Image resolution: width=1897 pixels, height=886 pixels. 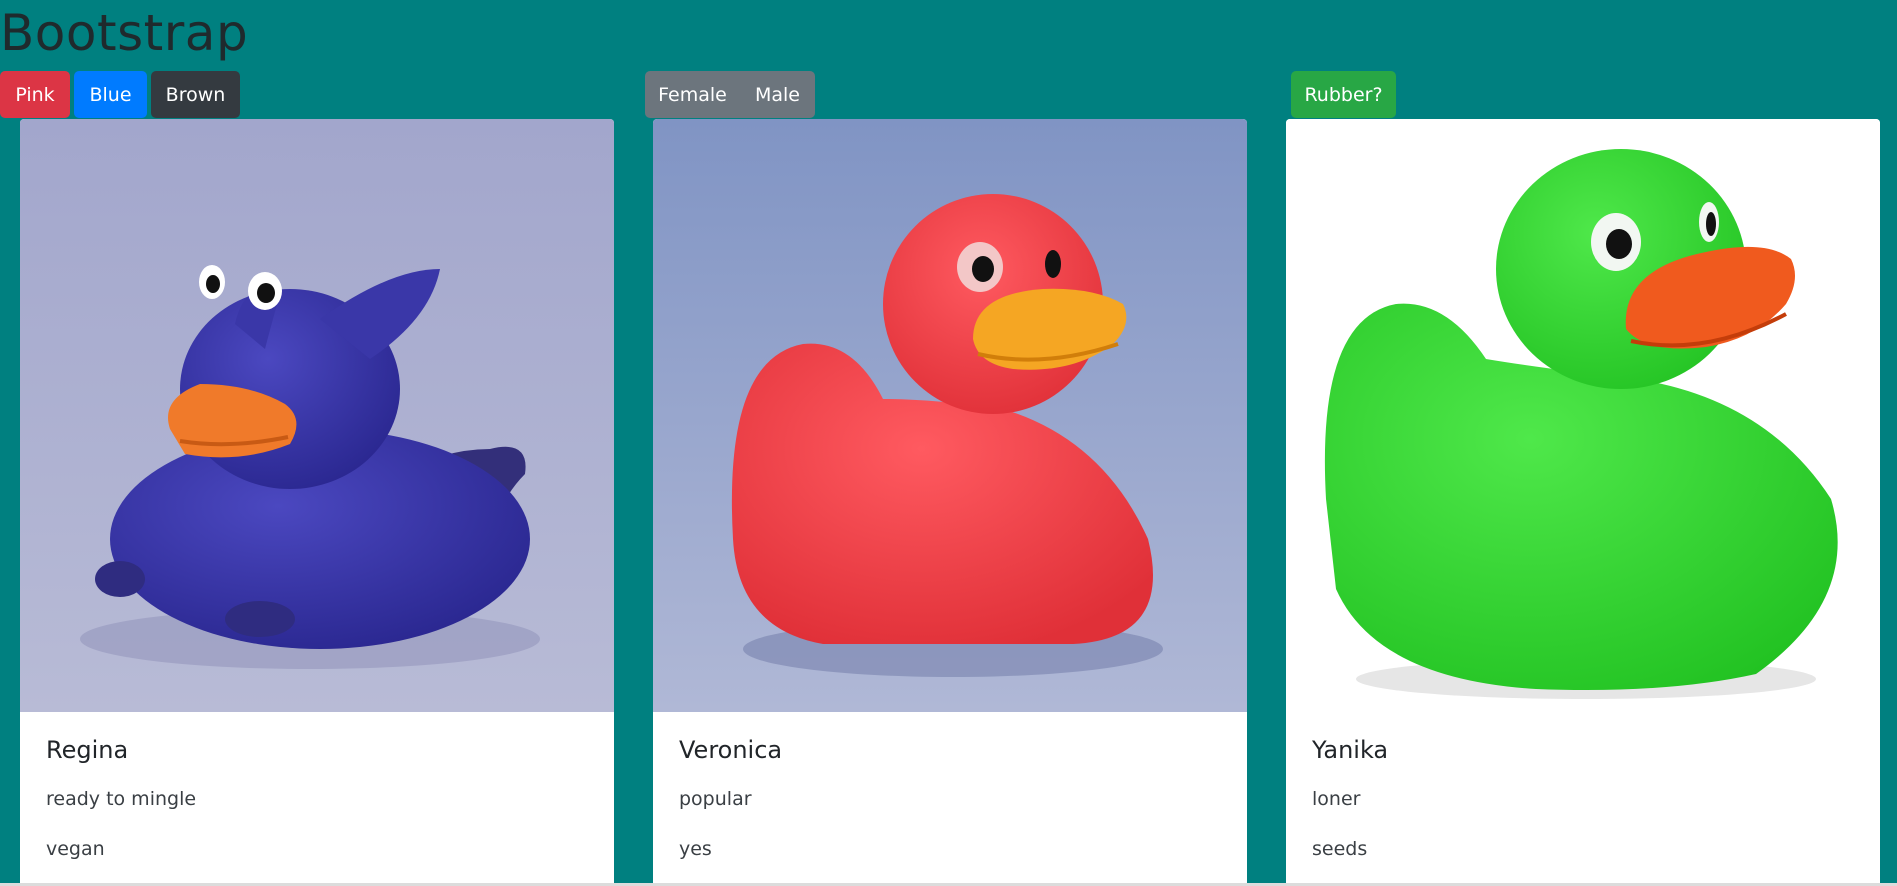 I want to click on male-button: Male, so click(x=777, y=94).